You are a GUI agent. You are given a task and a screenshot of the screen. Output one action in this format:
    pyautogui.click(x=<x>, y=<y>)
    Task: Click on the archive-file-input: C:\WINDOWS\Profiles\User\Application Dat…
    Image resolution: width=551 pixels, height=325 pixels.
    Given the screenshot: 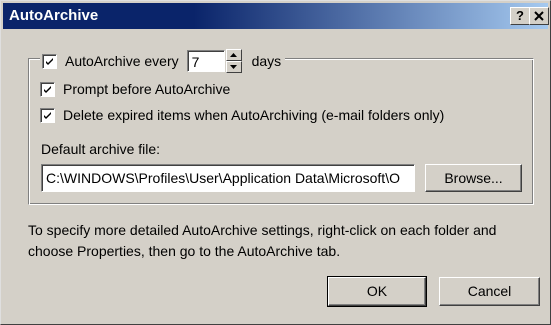 What is the action you would take?
    pyautogui.click(x=228, y=178)
    